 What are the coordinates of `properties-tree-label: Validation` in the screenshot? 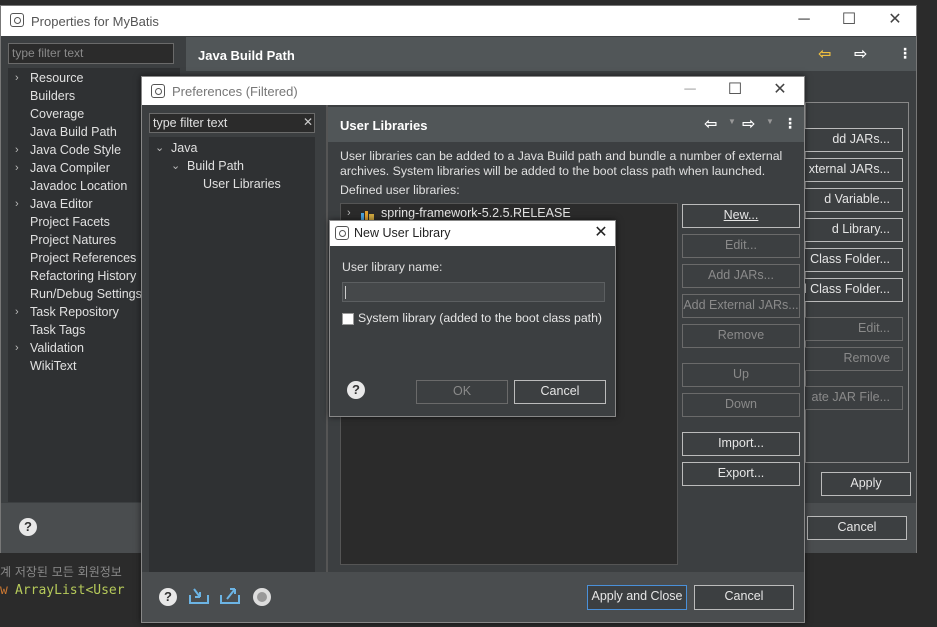 It's located at (57, 348).